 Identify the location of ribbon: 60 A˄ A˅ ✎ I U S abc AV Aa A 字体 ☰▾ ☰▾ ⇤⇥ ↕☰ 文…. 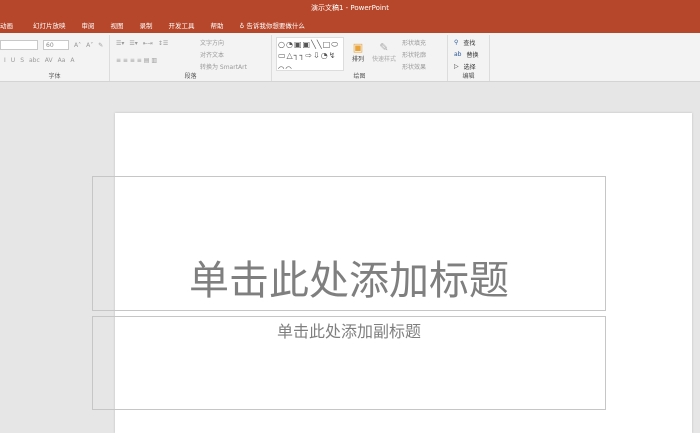
(350, 57).